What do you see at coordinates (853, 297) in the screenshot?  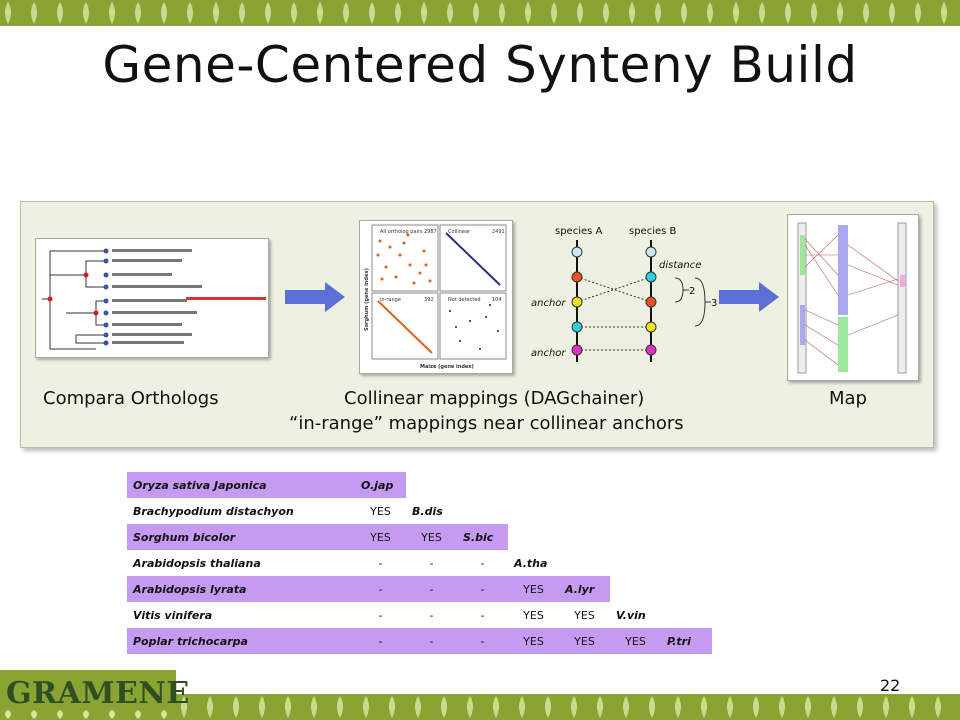 I see `synteny-map-thumbnail` at bounding box center [853, 297].